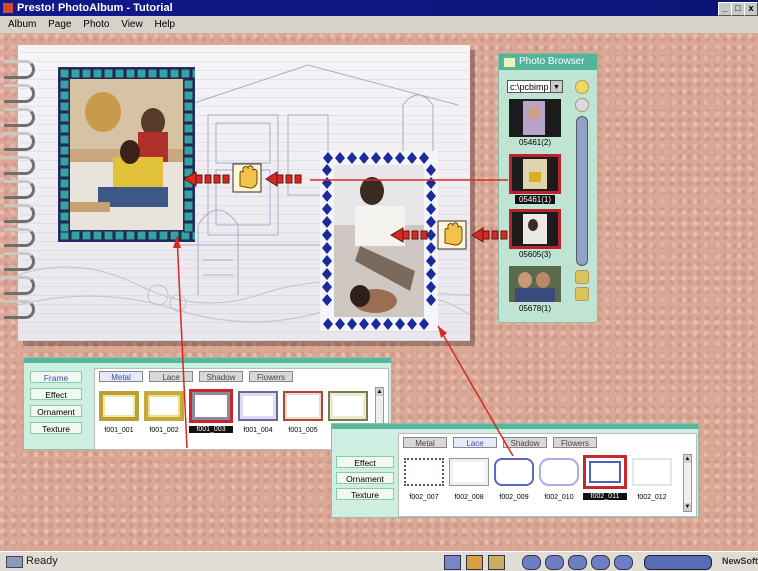  What do you see at coordinates (725, 9) in the screenshot?
I see `minimize-button: _` at bounding box center [725, 9].